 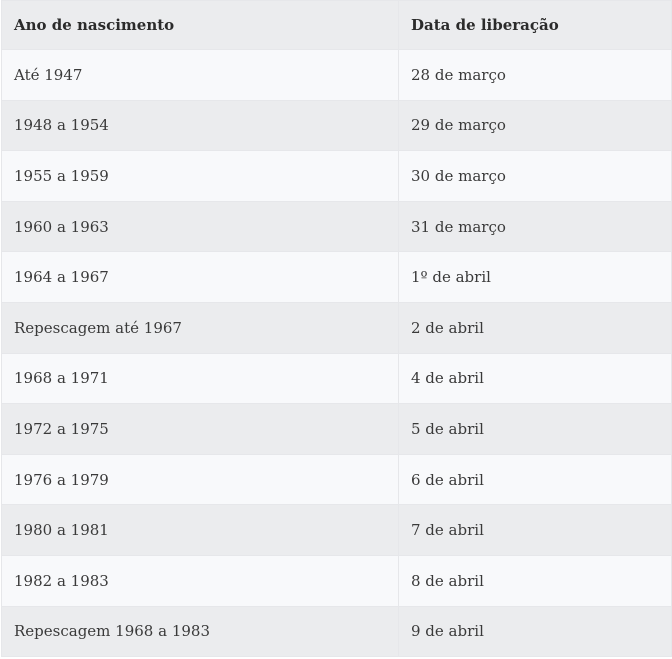 I want to click on birth-year-cell: Repescagem até 1967, so click(x=200, y=327).